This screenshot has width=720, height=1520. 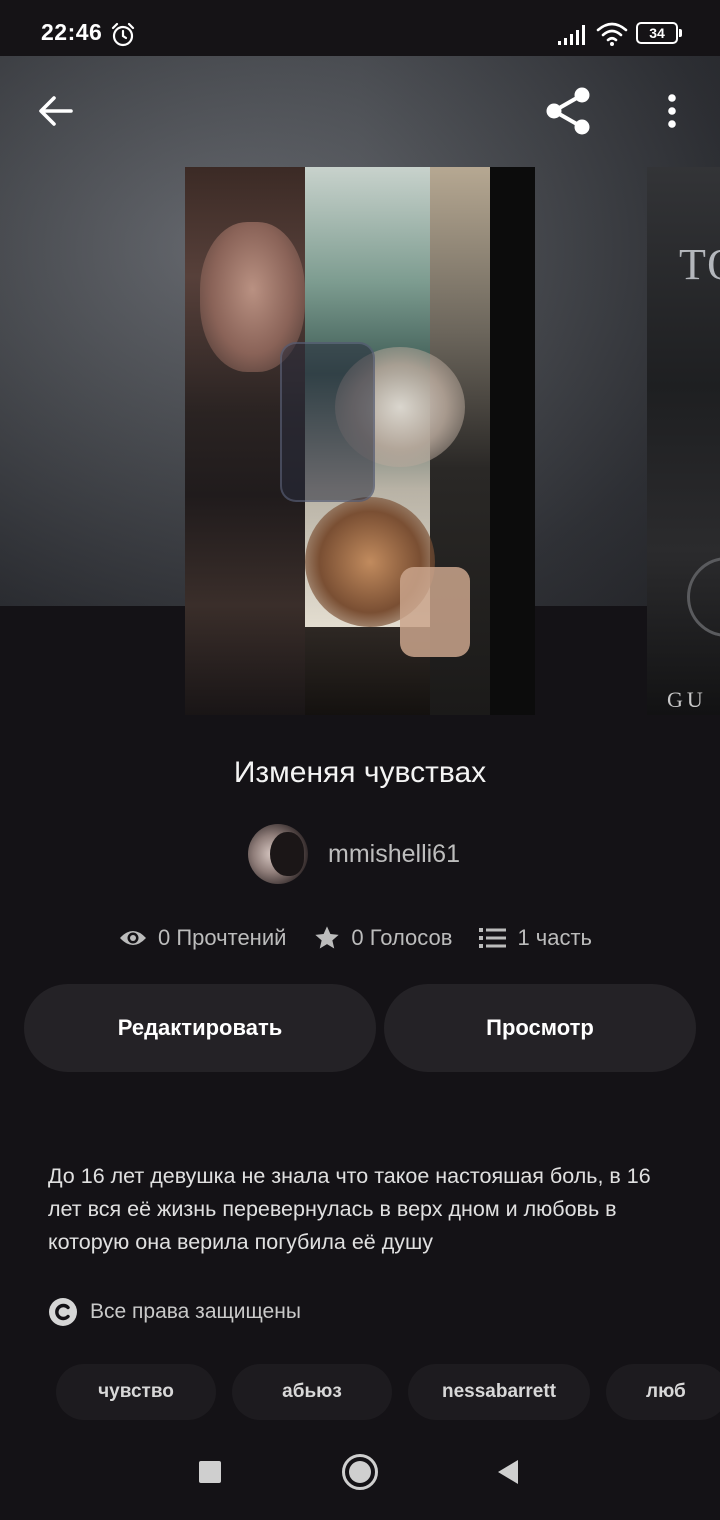 I want to click on cover-phone, so click(x=327, y=422).